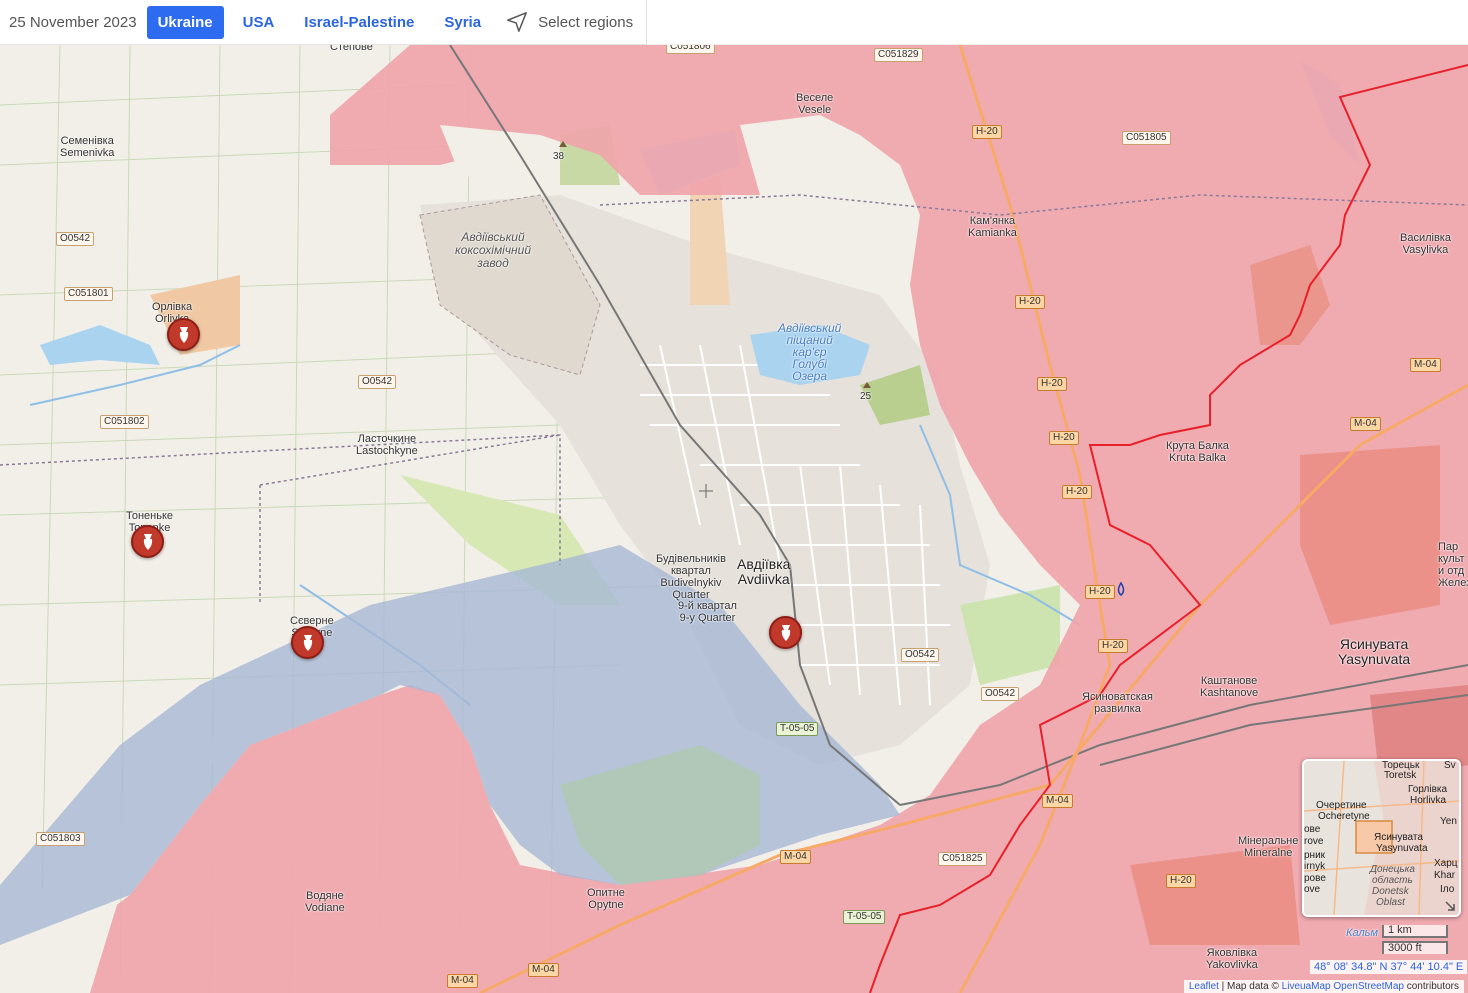  I want to click on header-spacer, so click(1057, 22).